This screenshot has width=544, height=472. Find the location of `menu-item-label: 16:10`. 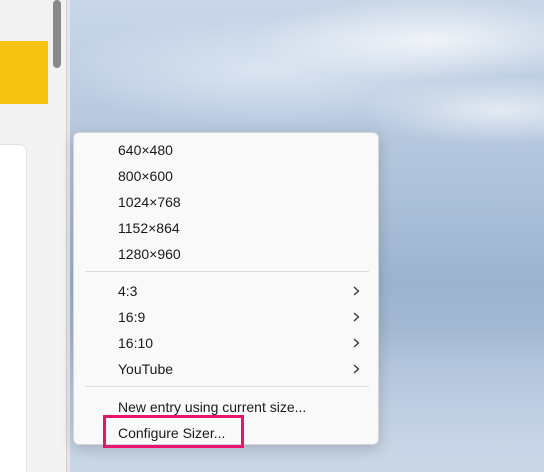

menu-item-label: 16:10 is located at coordinates (136, 343).